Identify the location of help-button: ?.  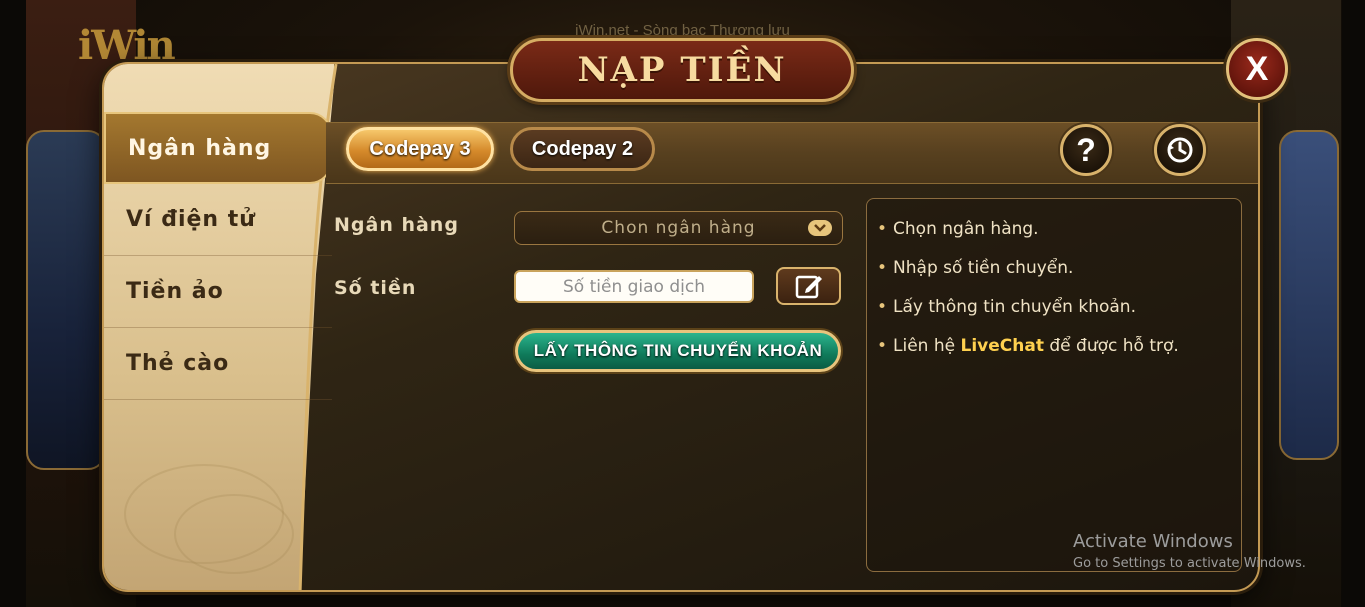
(1086, 150).